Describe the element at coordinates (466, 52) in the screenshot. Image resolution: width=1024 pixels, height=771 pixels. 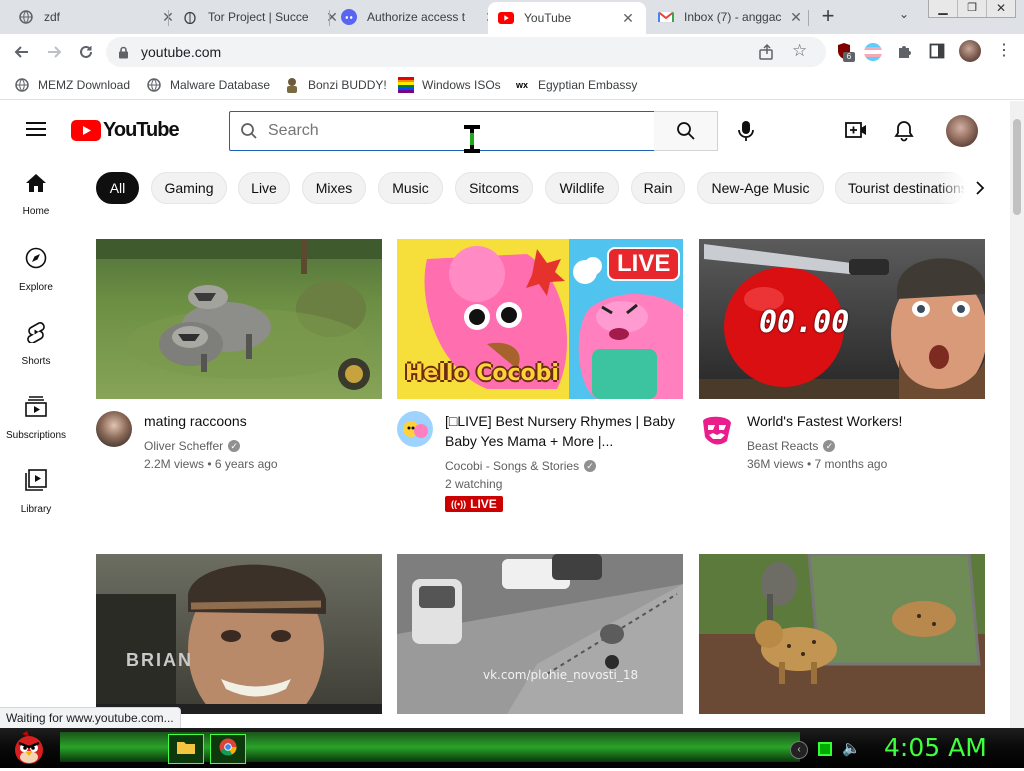
I see `address-bar: youtube.com ☆` at that location.